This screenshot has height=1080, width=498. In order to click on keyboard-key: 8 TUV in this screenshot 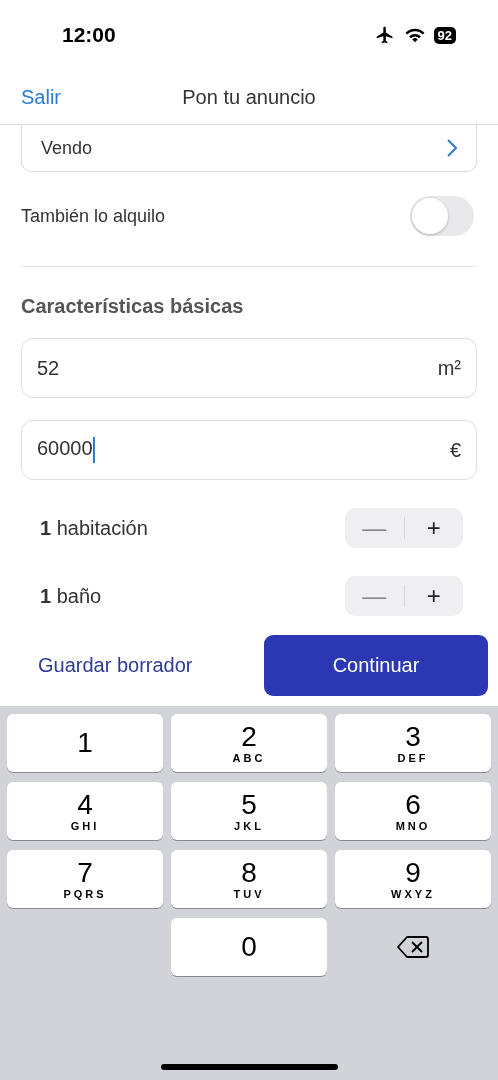, I will do `click(249, 879)`.